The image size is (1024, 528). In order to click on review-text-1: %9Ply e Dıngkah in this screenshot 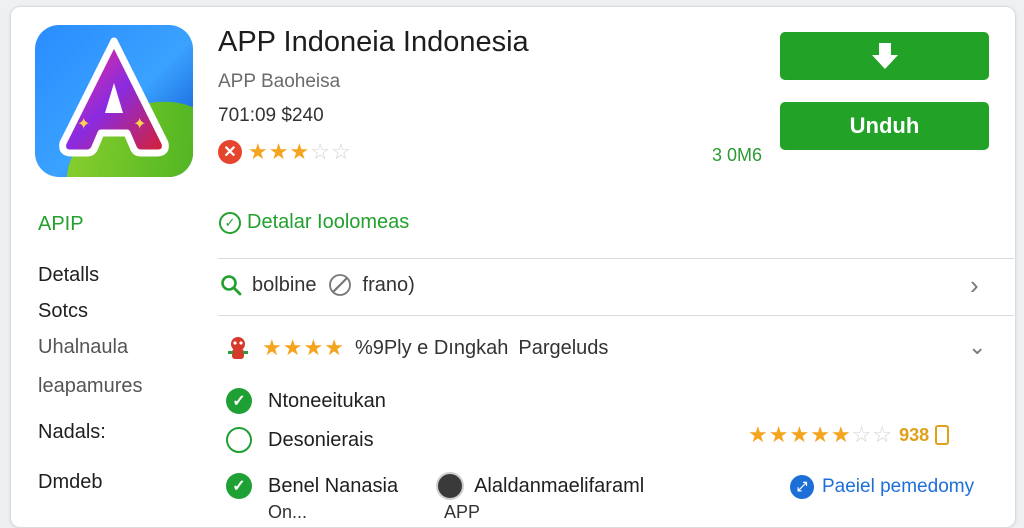, I will do `click(431, 347)`.